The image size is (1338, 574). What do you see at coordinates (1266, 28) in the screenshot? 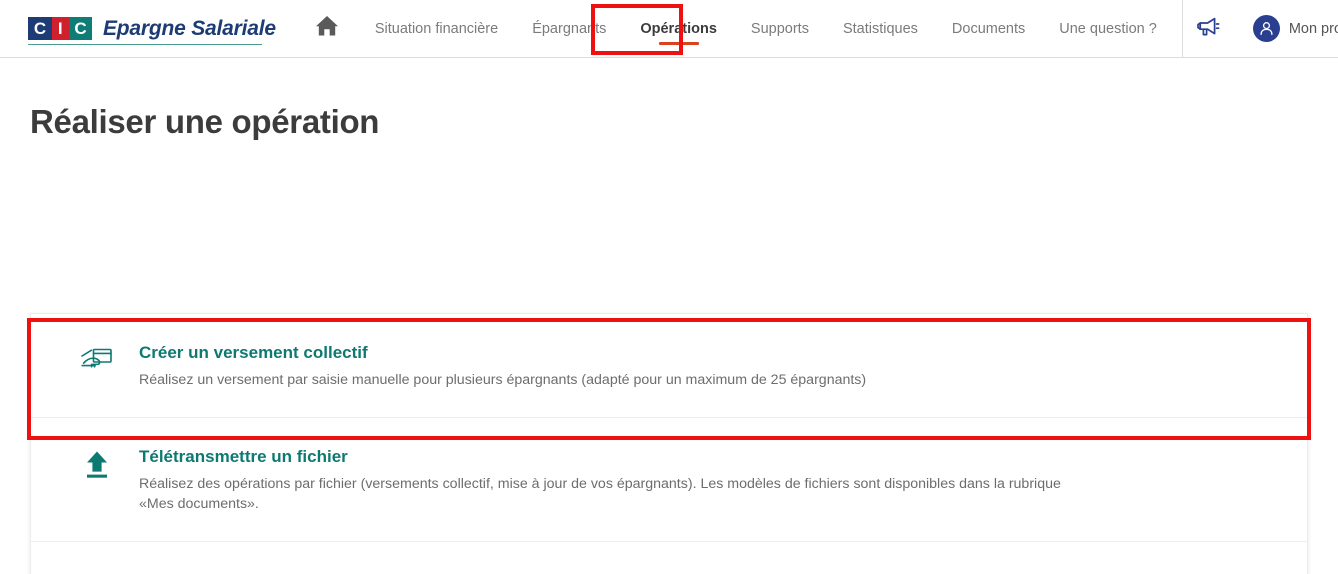
I see `user-avatar-icon` at bounding box center [1266, 28].